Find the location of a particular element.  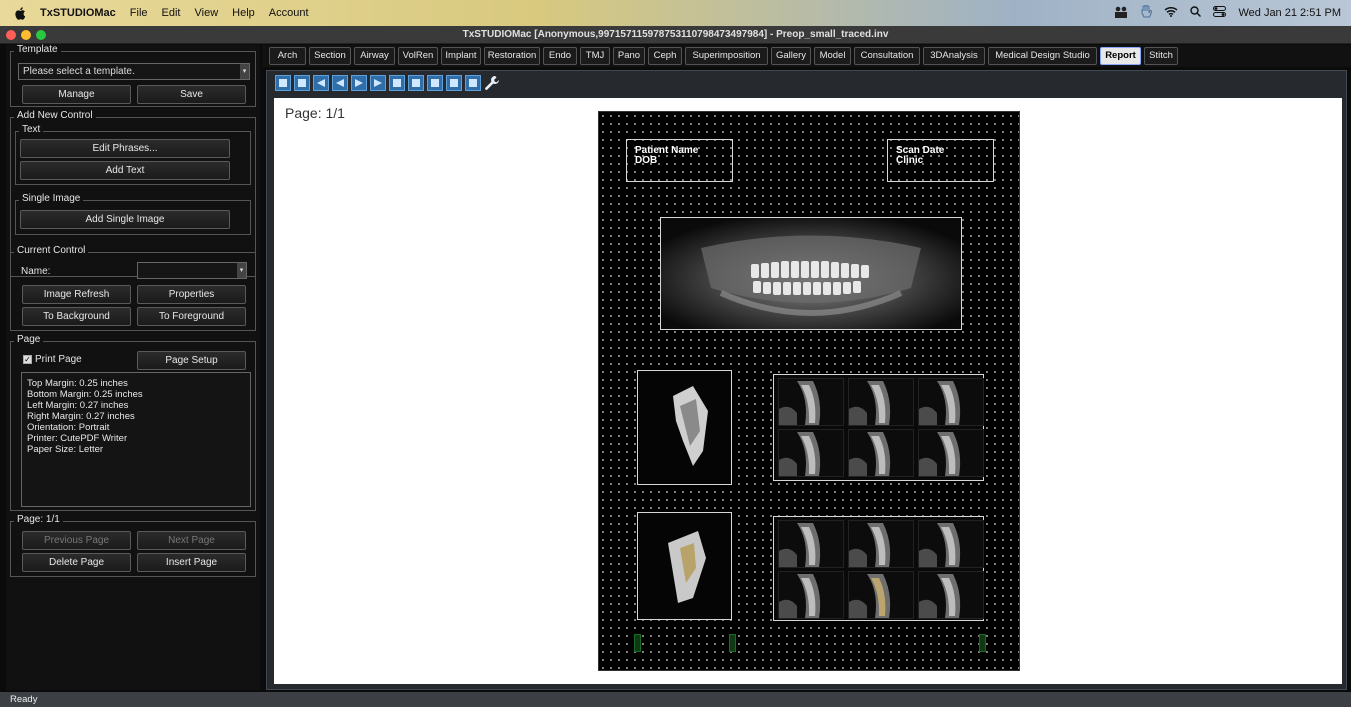

image-refresh-button: Image Refresh is located at coordinates (76, 294).